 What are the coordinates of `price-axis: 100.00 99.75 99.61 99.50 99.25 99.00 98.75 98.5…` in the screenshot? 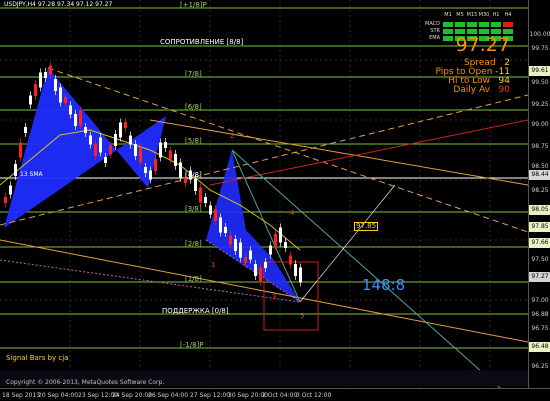 It's located at (539, 194).